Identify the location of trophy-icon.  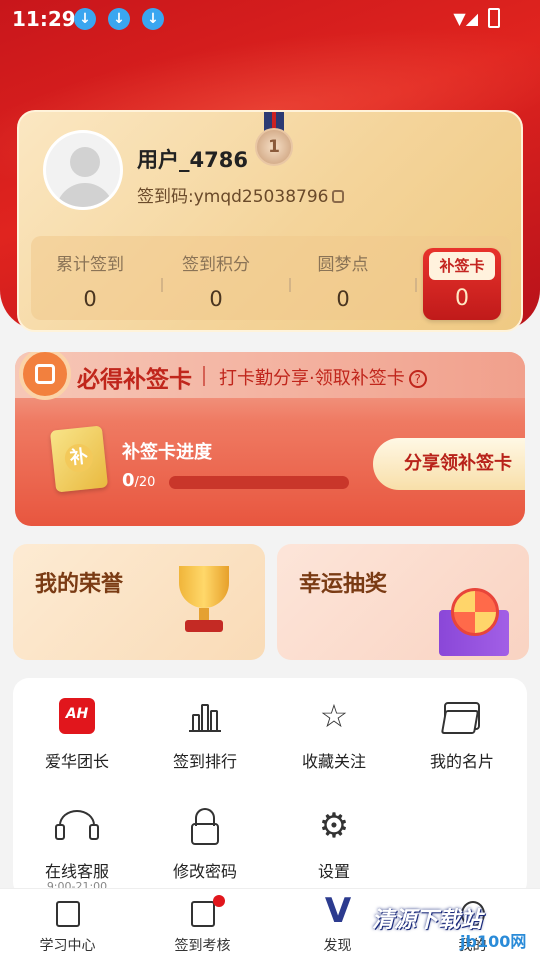
(204, 599).